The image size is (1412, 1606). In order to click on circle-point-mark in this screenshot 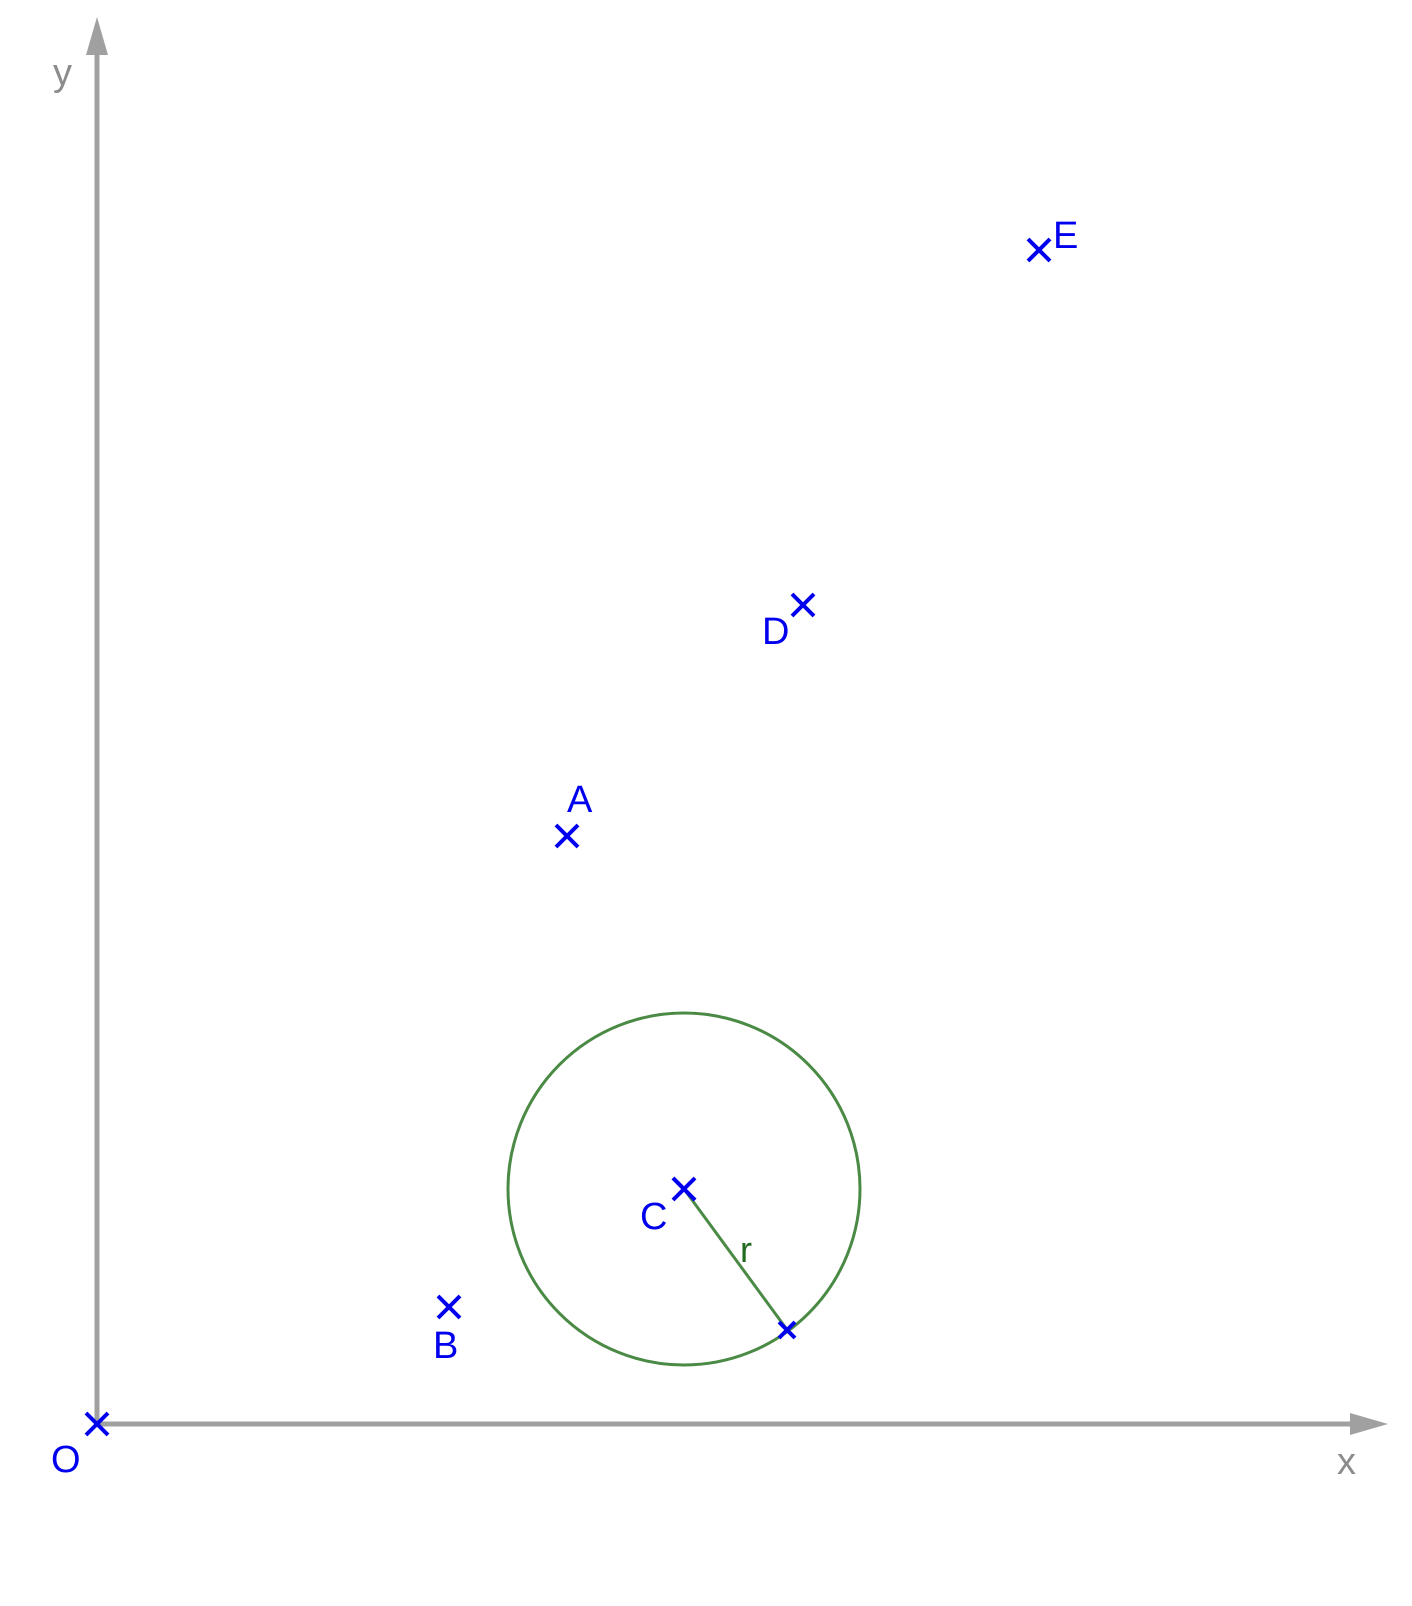, I will do `click(787, 1330)`.